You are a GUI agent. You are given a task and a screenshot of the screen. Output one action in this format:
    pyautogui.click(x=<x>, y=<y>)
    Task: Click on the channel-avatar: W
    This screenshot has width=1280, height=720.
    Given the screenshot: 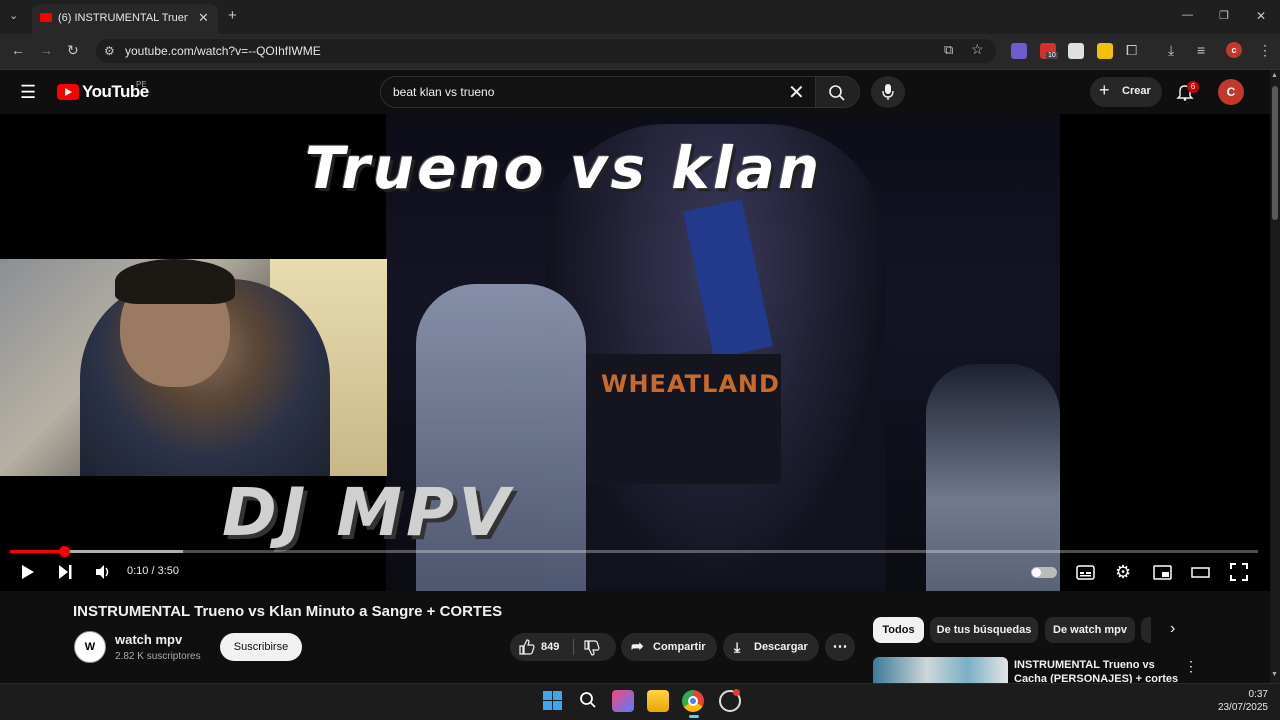 What is the action you would take?
    pyautogui.click(x=90, y=647)
    